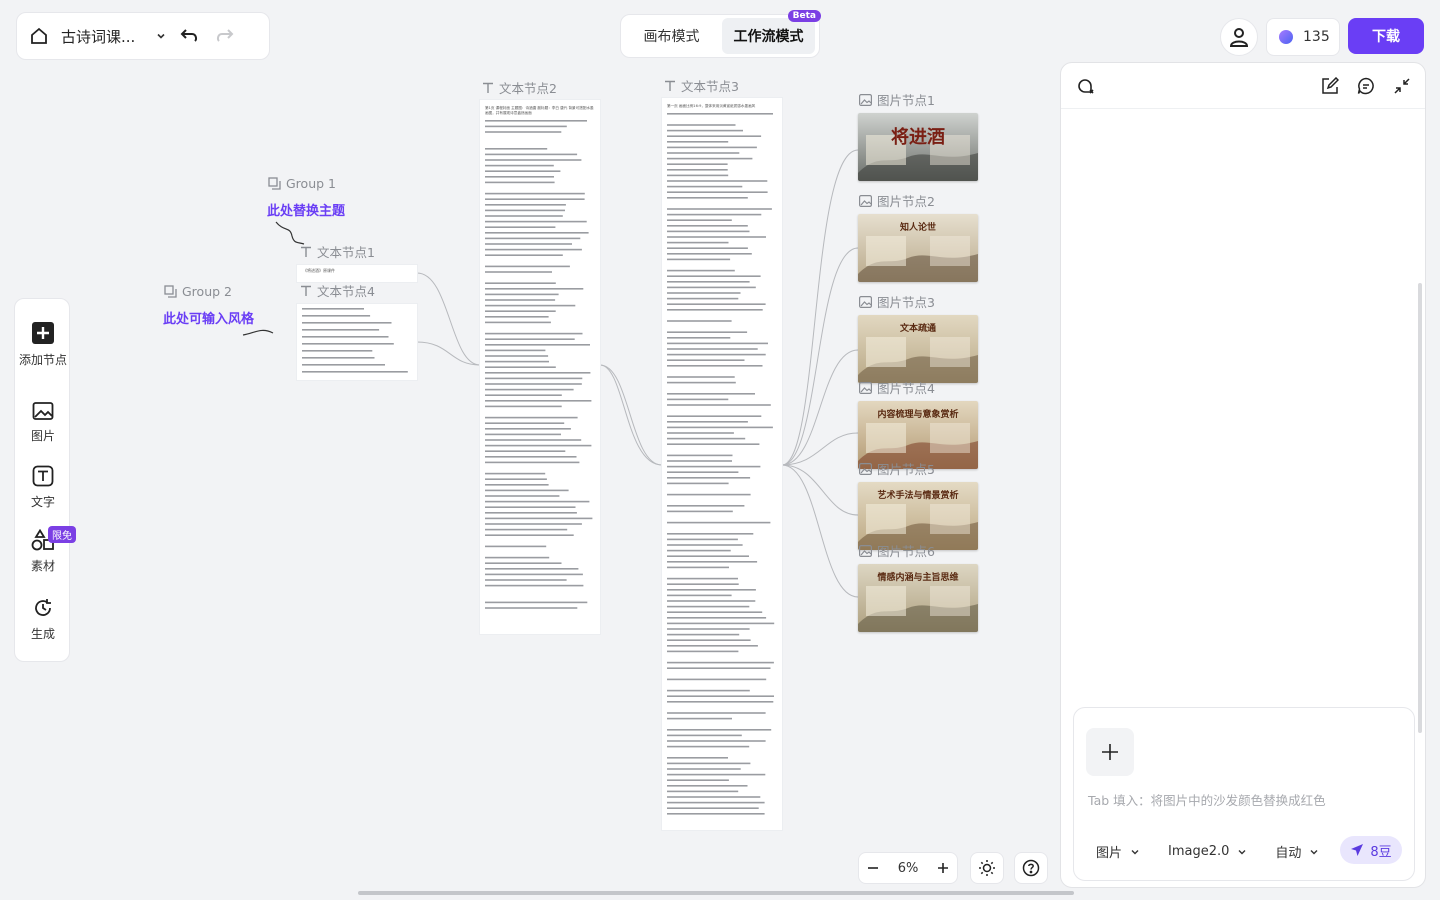 This screenshot has width=1440, height=900. I want to click on text-node-3-label: 文本节点3, so click(701, 85).